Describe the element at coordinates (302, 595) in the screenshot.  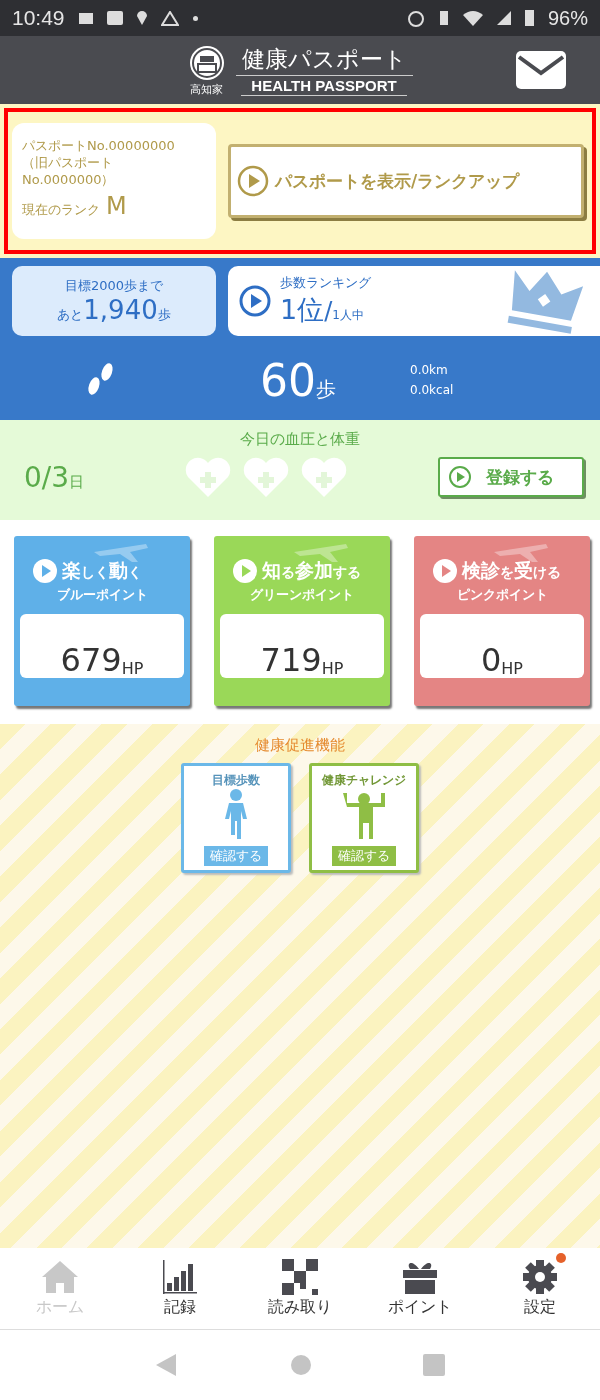
I see `card-subtitle: グリーンポイント` at that location.